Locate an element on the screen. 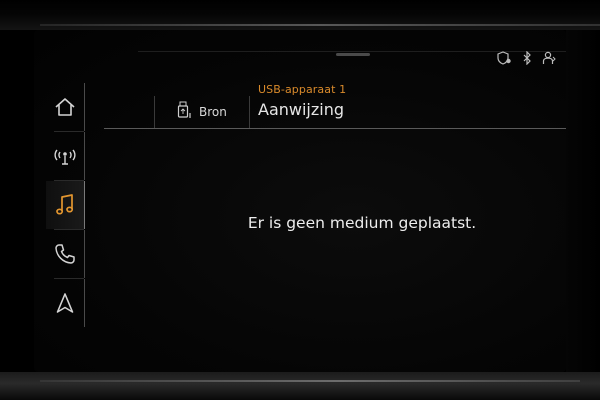 The image size is (600, 400). device-label: USB-apparaat 1 is located at coordinates (302, 89).